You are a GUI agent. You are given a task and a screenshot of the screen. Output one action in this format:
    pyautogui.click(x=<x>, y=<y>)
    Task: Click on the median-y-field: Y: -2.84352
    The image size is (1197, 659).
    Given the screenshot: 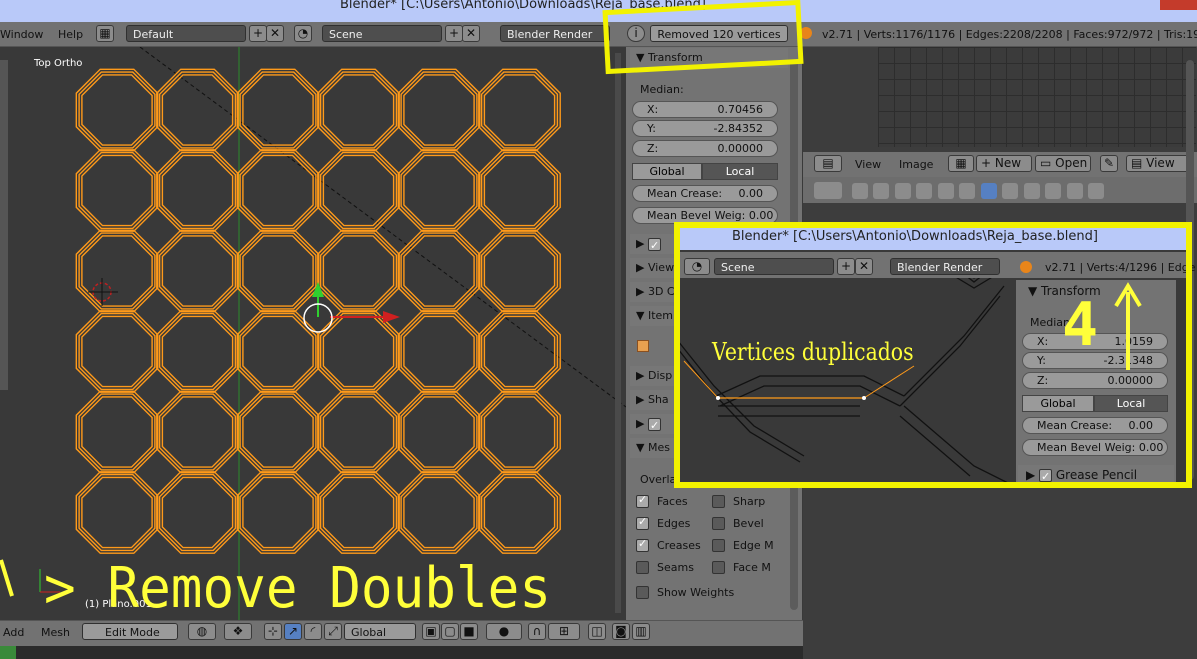 What is the action you would take?
    pyautogui.click(x=705, y=128)
    